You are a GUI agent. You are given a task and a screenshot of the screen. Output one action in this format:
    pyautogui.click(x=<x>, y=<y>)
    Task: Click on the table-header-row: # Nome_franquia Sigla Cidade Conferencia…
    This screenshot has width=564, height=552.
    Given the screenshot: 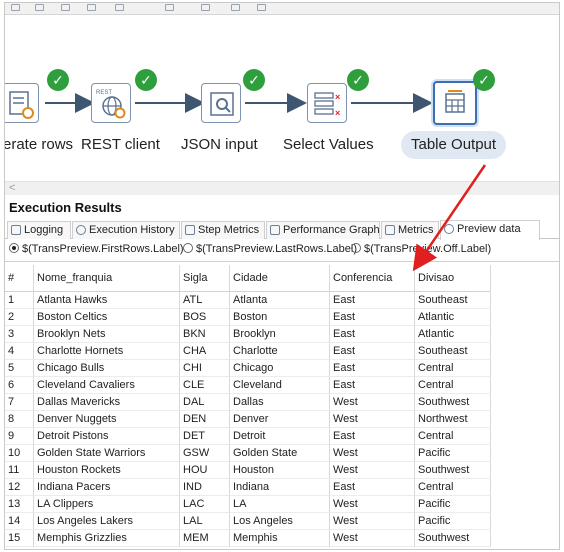 What is the action you would take?
    pyautogui.click(x=248, y=278)
    